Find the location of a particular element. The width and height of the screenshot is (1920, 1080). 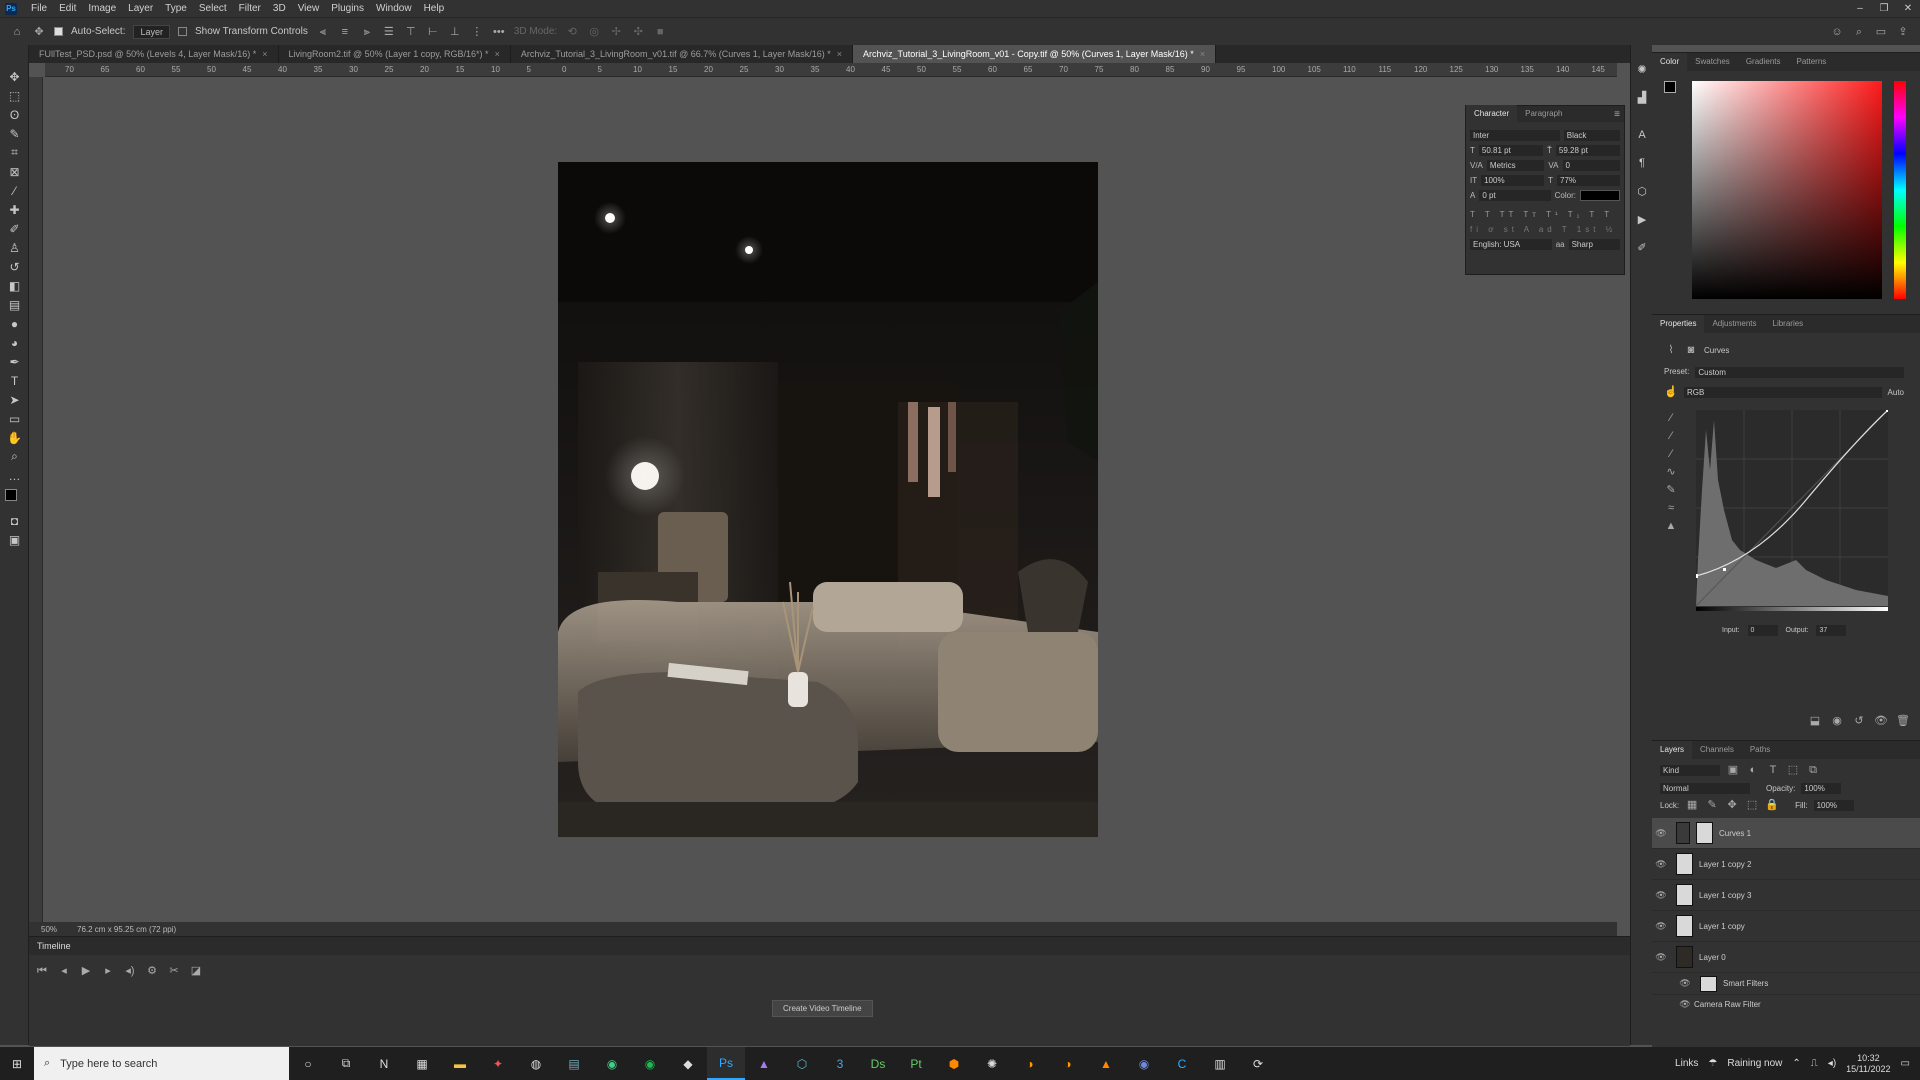

clipping-warning-icon: ▲ is located at coordinates (1671, 526).